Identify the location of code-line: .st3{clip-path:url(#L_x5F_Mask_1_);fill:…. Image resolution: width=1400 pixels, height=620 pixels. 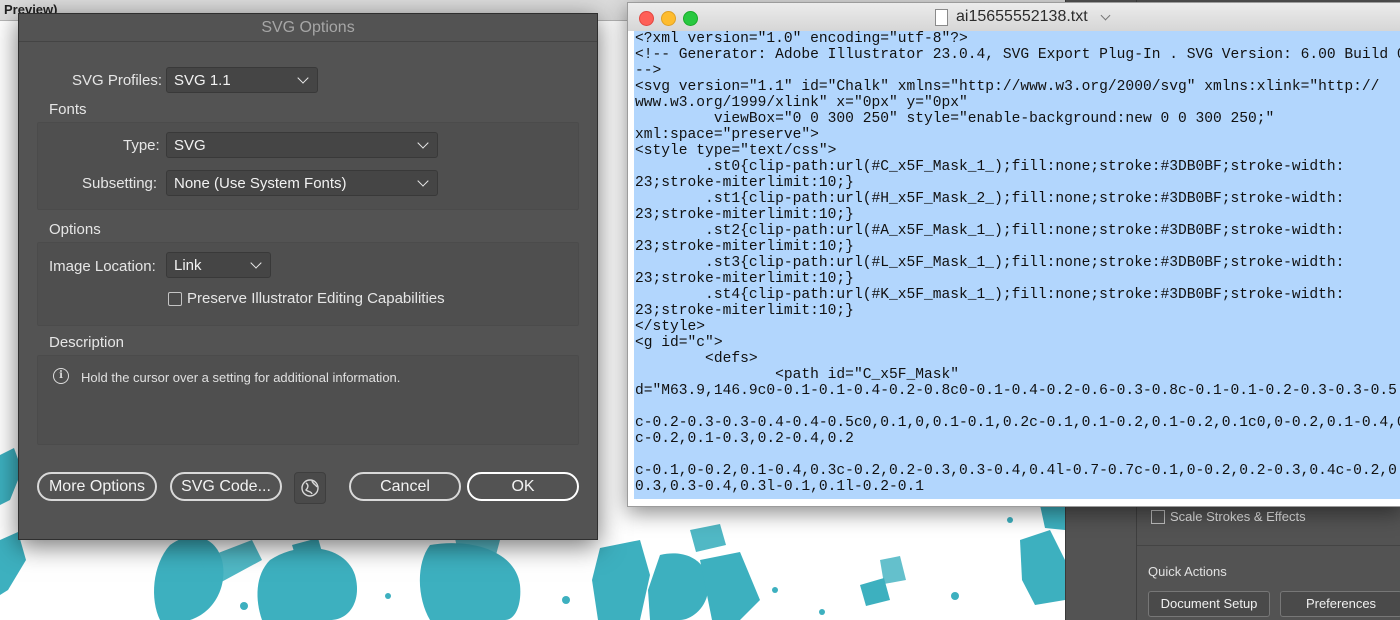
(990, 263).